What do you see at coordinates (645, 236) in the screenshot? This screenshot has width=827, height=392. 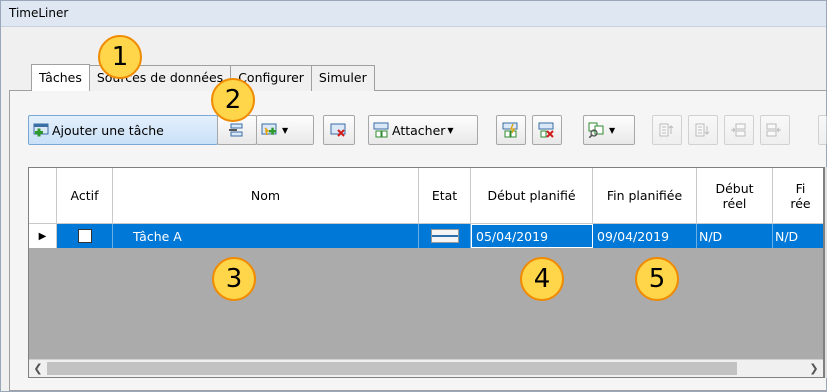 I see `fin-planifiee-cell: 09/04/2019` at bounding box center [645, 236].